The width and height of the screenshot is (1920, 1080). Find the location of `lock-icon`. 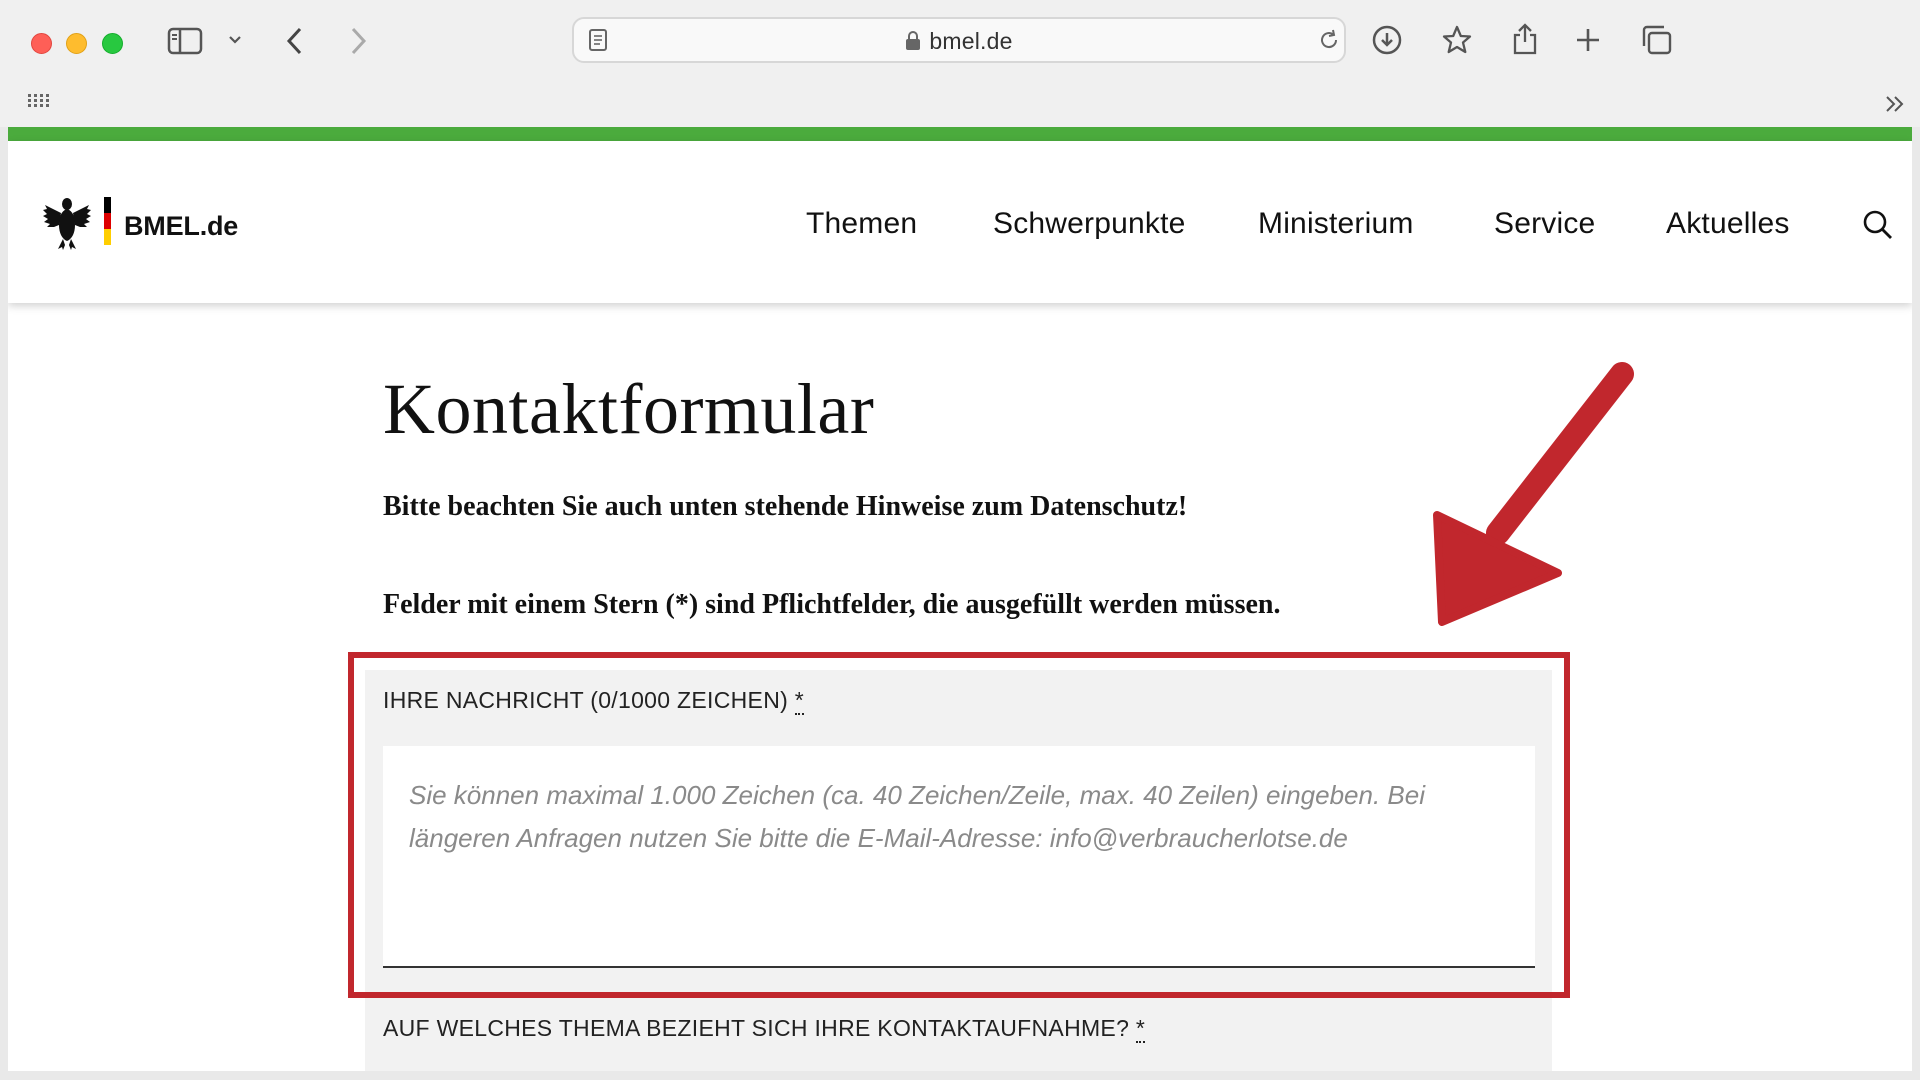

lock-icon is located at coordinates (913, 43).